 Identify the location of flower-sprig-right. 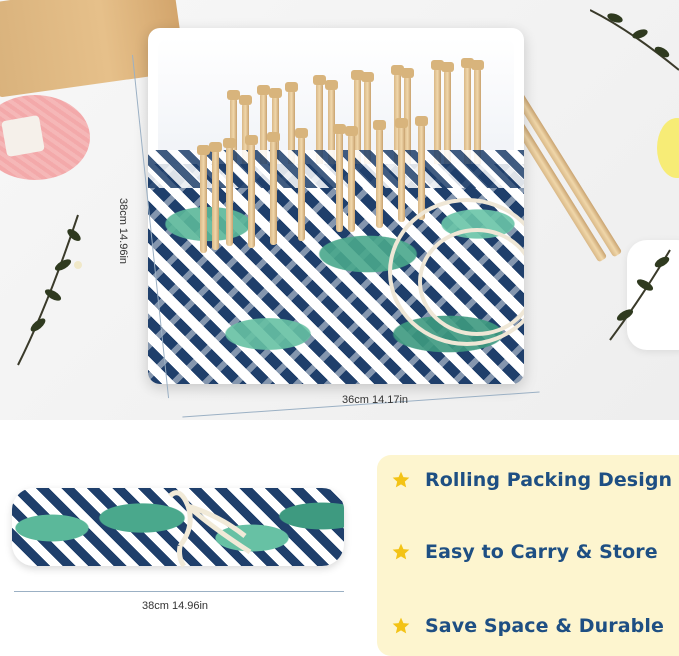
(640, 295).